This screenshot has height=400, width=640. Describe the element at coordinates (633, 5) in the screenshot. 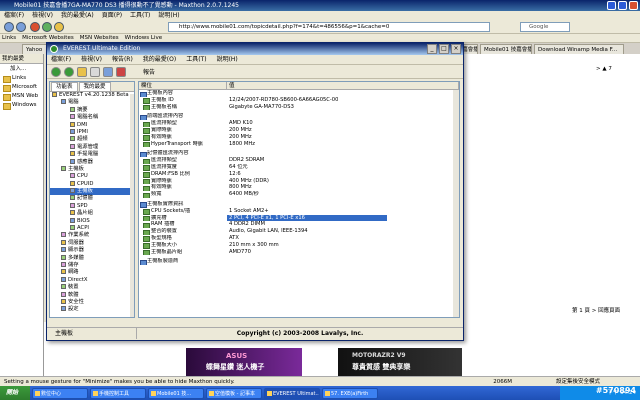

I see `close-button` at that location.